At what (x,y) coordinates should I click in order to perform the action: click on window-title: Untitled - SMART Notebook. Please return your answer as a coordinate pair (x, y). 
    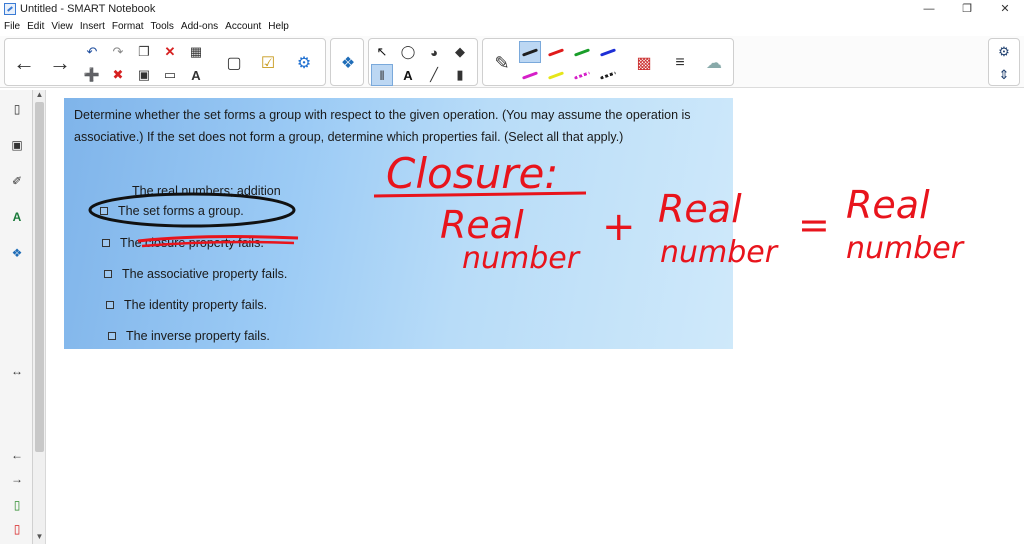
    Looking at the image, I should click on (88, 9).